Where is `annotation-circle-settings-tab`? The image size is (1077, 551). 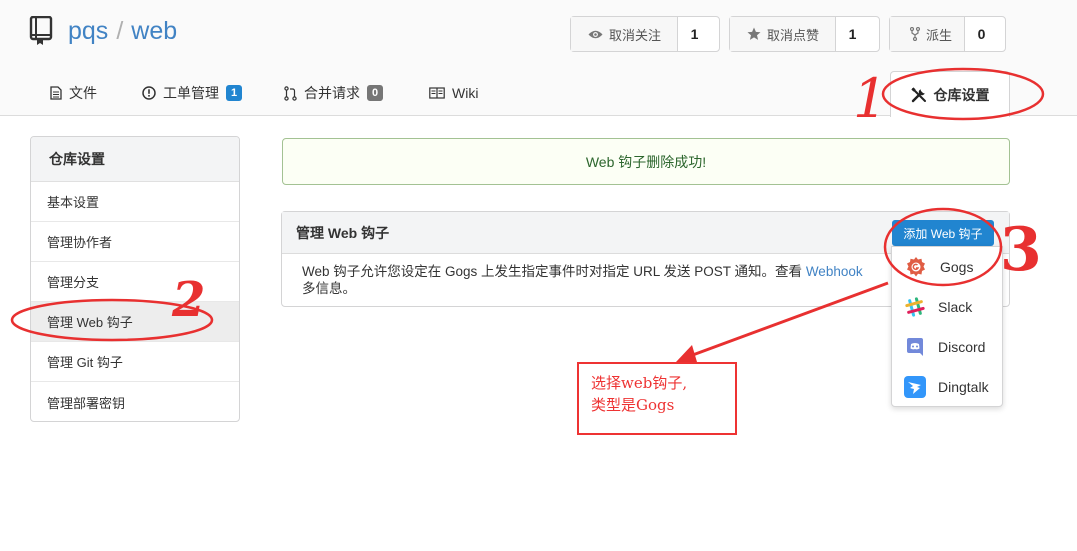
annotation-circle-settings-tab is located at coordinates (963, 94).